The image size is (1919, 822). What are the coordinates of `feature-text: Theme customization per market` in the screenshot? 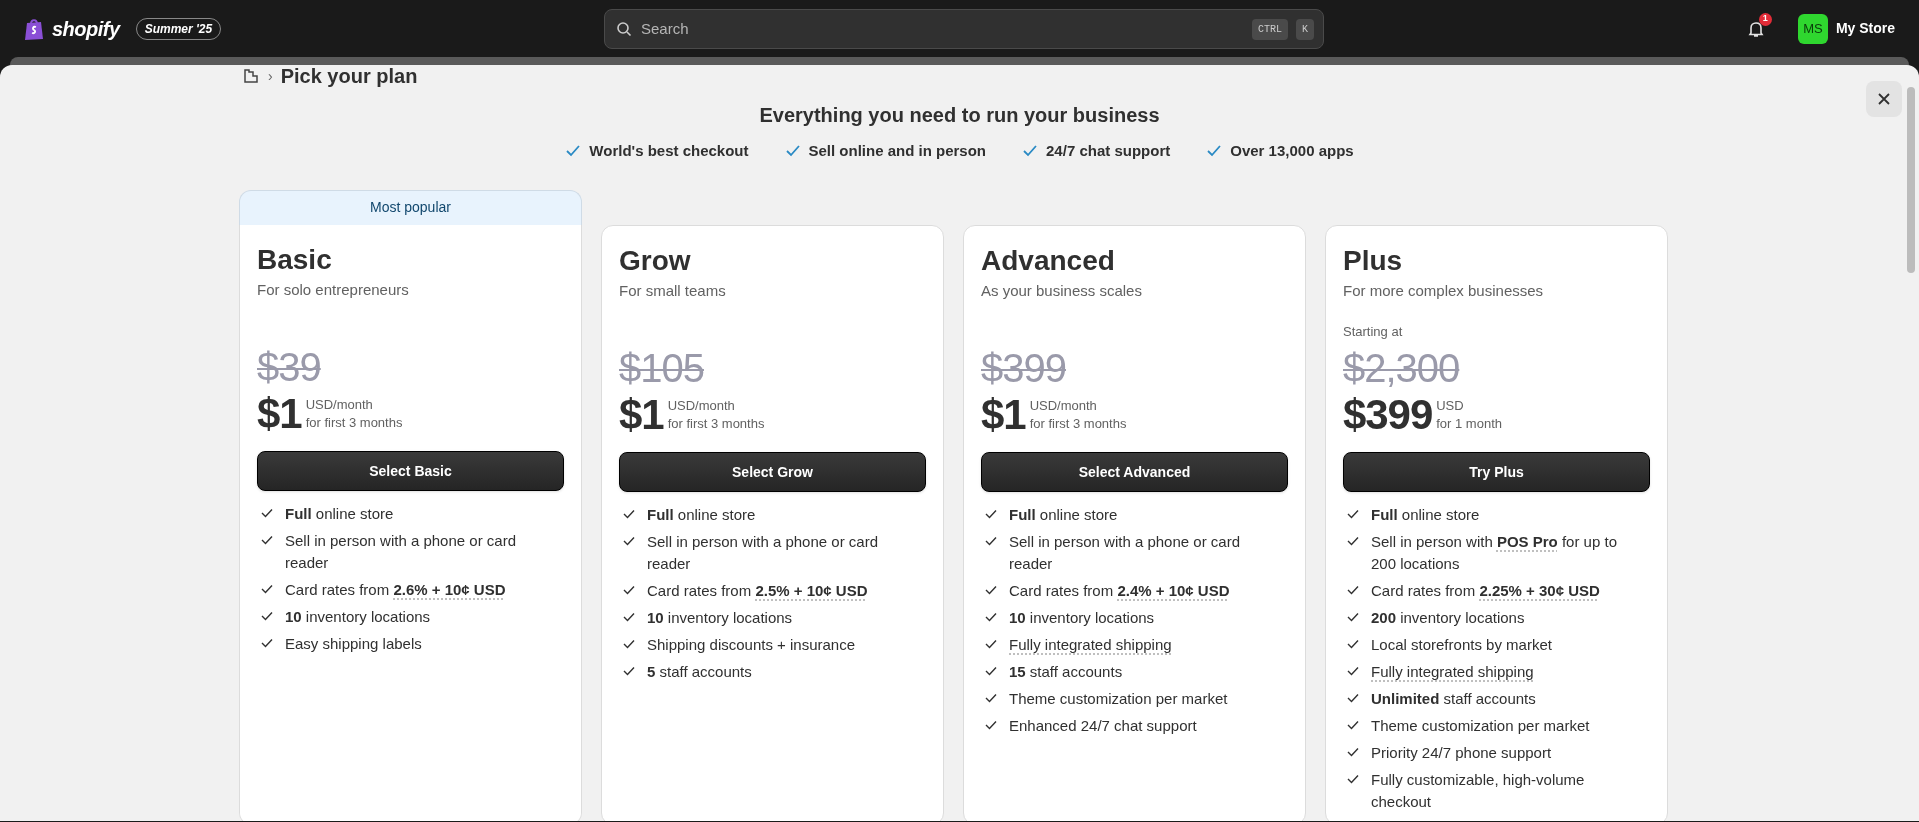 It's located at (1118, 699).